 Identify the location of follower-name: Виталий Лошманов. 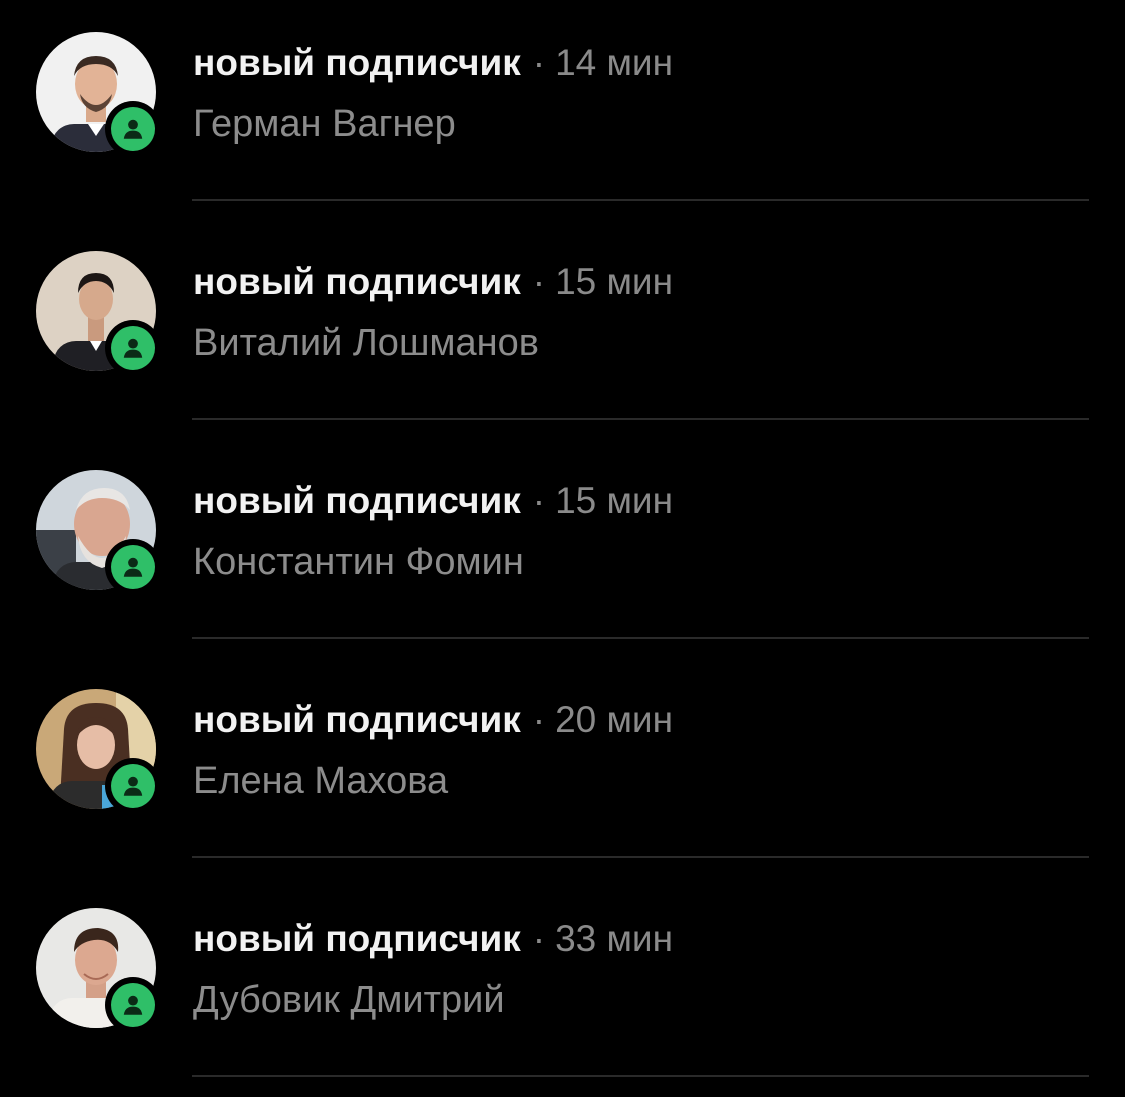
(366, 343).